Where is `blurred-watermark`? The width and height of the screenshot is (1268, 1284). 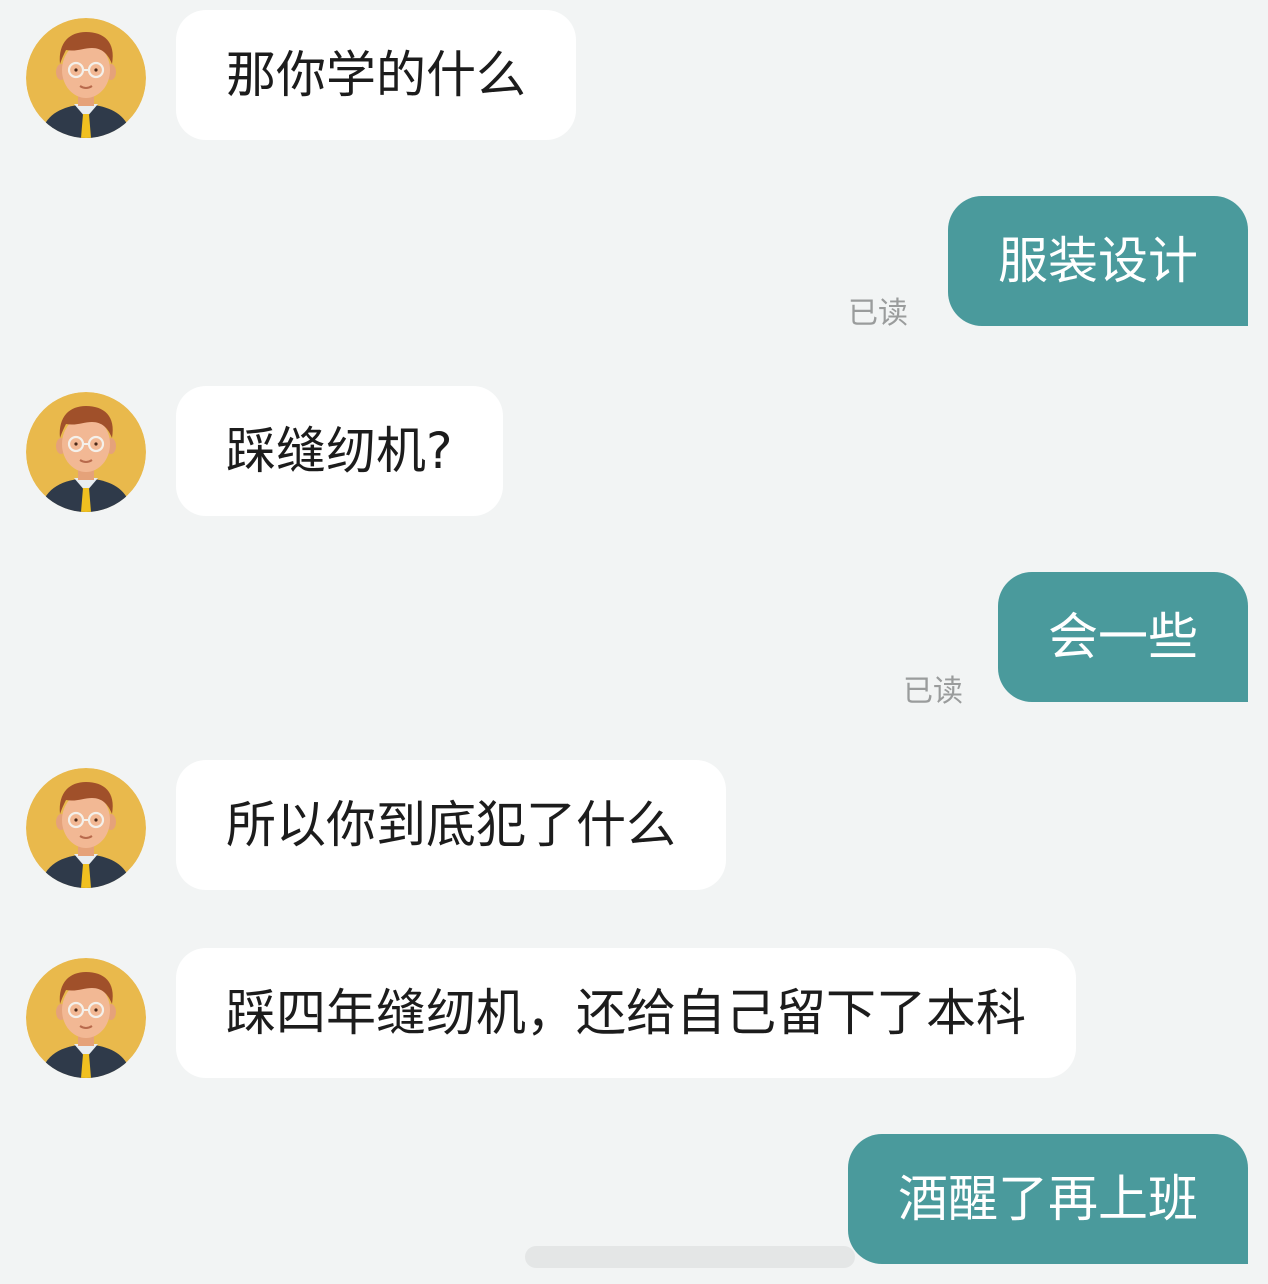
blurred-watermark is located at coordinates (690, 1257).